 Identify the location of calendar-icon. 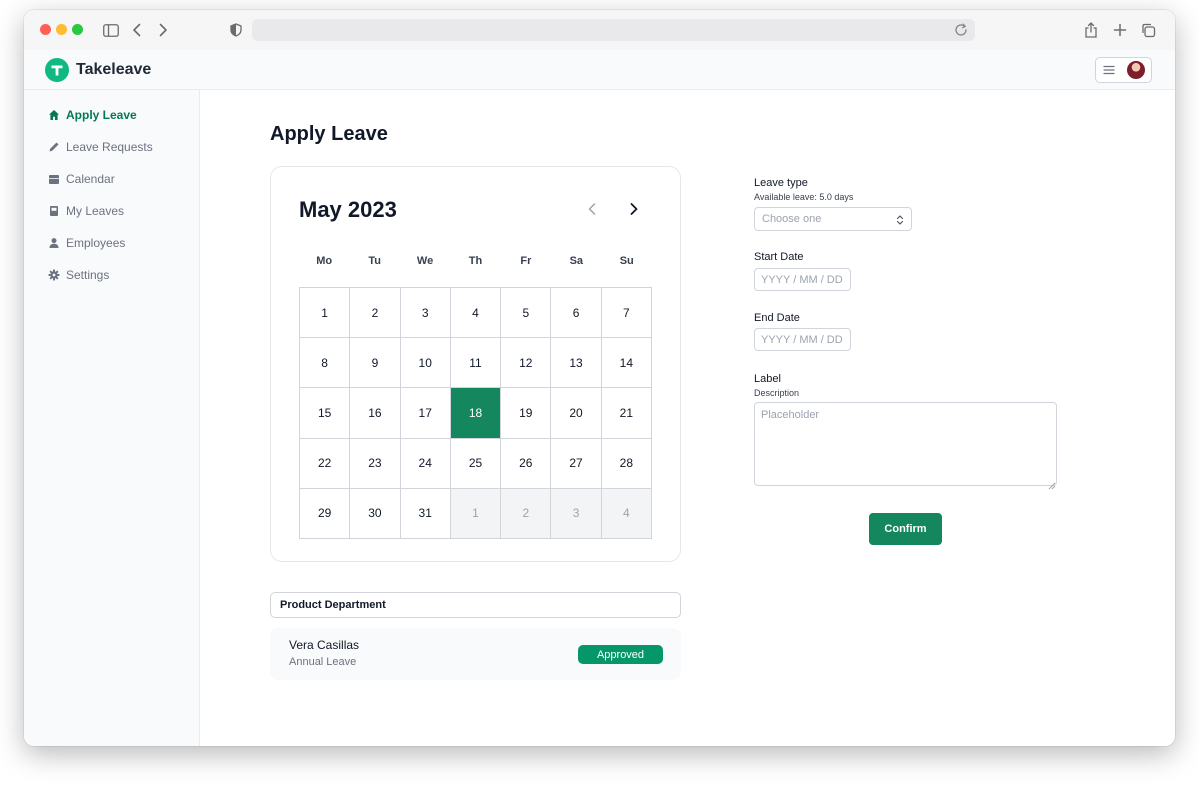
(54, 179).